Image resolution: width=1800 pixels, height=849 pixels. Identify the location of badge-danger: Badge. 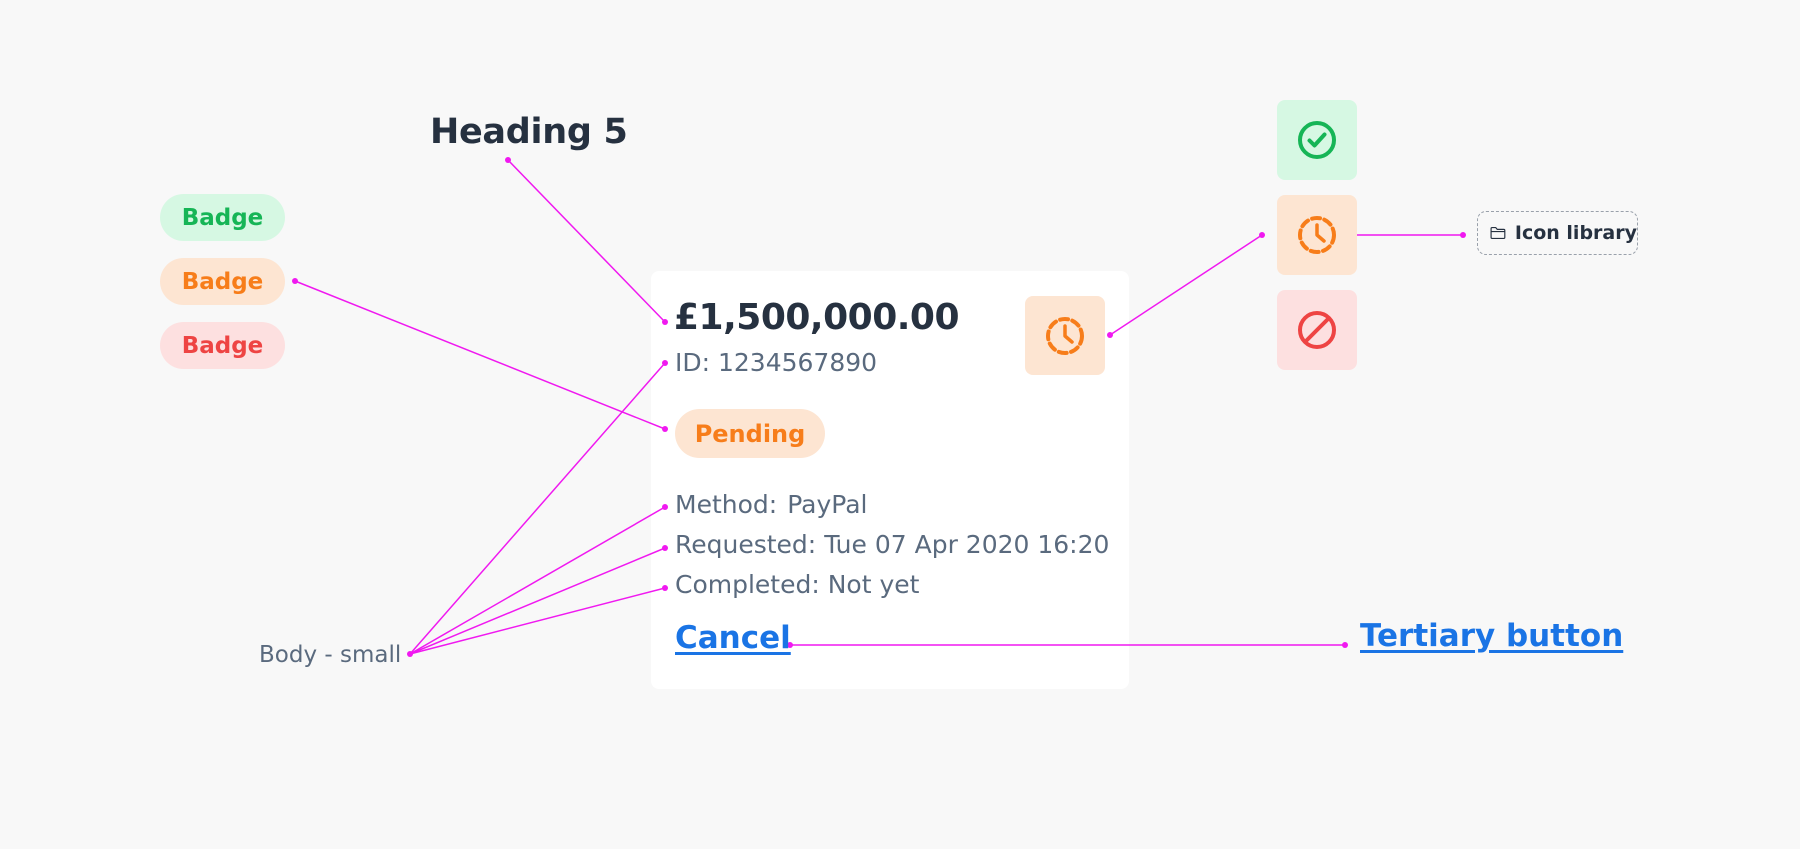
(222, 345).